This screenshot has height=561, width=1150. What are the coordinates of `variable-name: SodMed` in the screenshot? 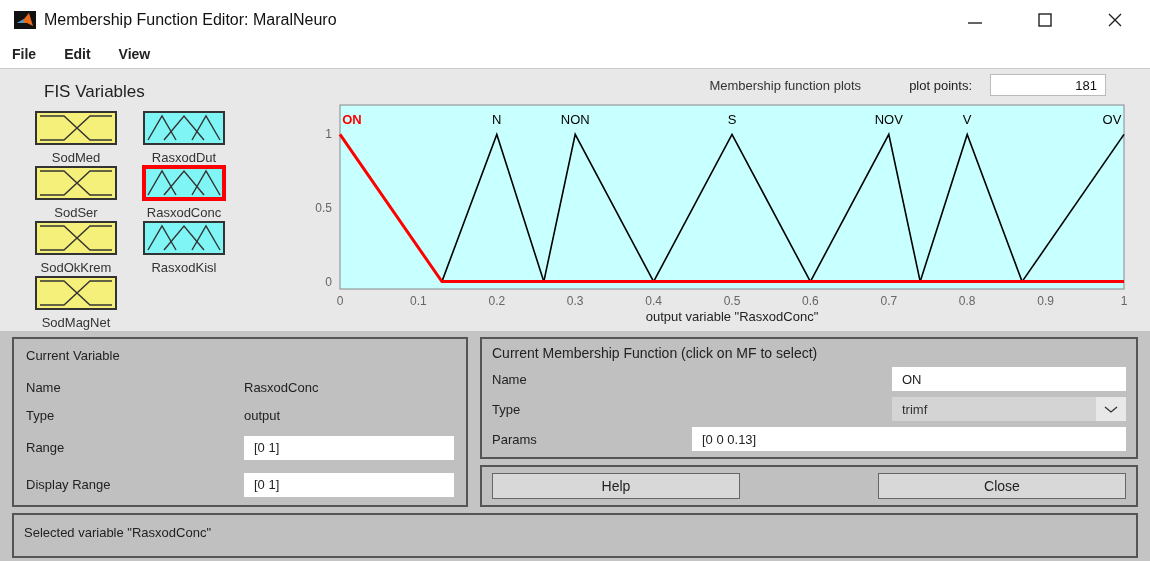 It's located at (76, 157).